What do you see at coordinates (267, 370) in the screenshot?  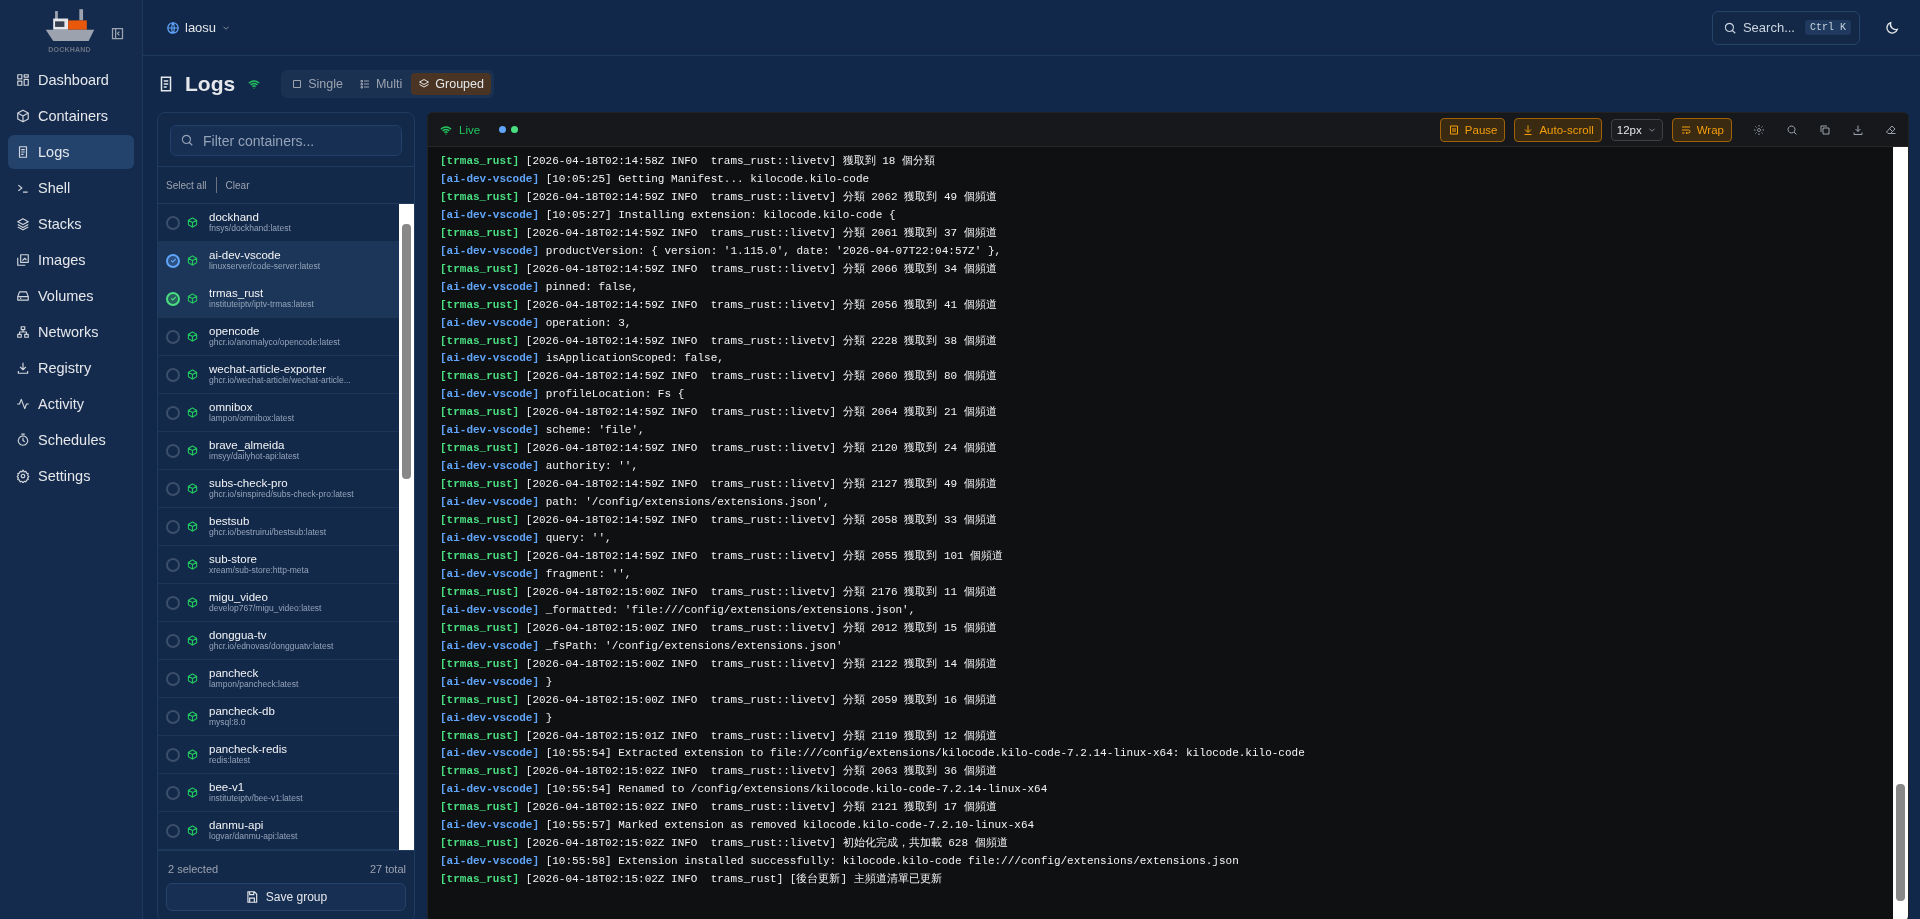 I see `container-name: wechat-article-exporter` at bounding box center [267, 370].